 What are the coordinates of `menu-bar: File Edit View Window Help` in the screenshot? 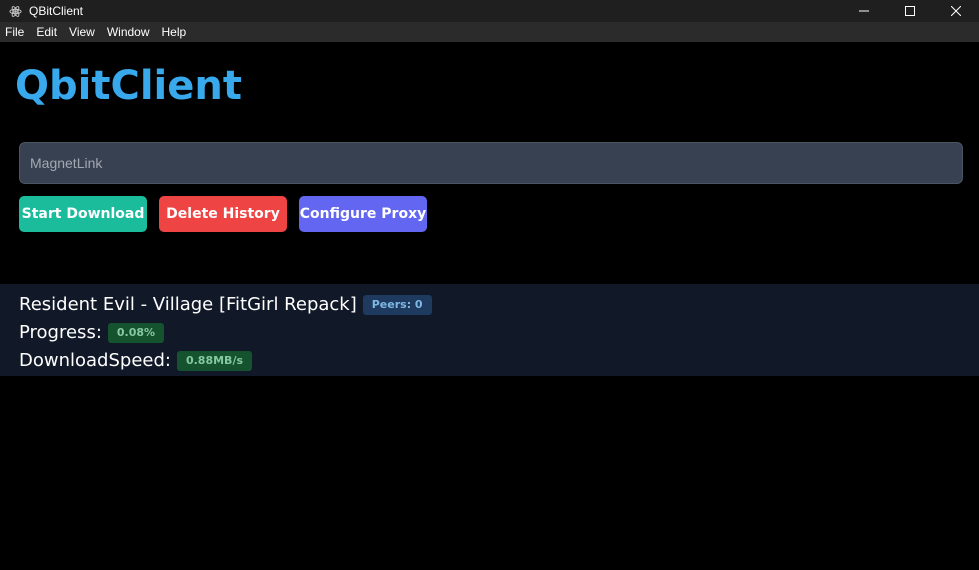 It's located at (489, 32).